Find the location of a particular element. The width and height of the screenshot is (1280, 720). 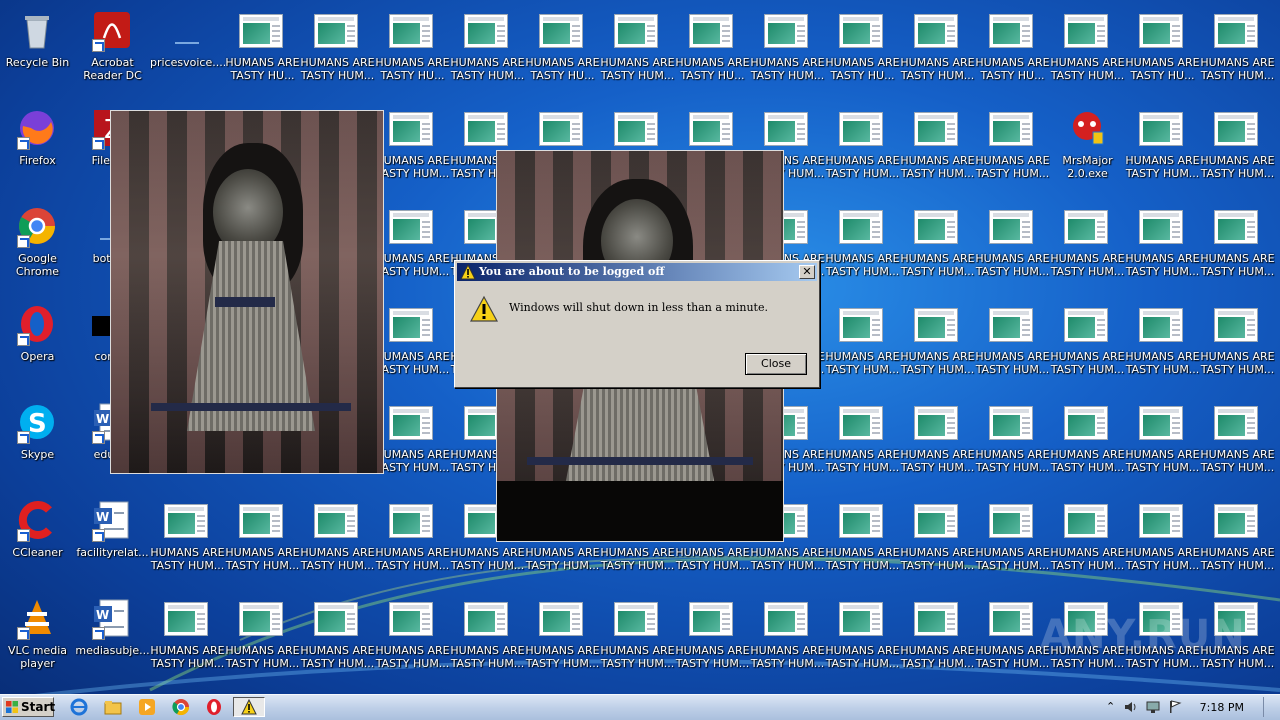

volume-icon is located at coordinates (1131, 707).